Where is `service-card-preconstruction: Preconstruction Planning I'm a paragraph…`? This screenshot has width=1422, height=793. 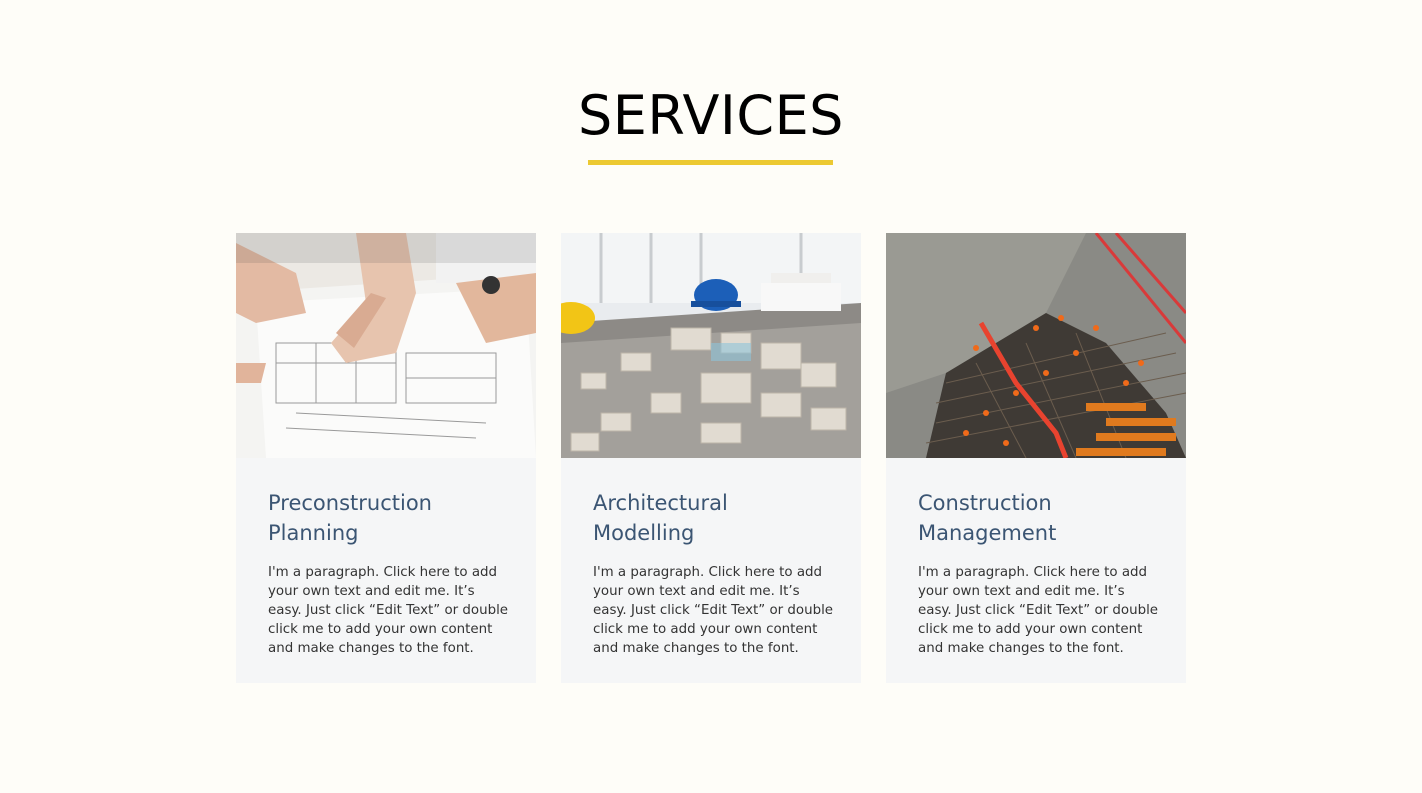
service-card-preconstruction: Preconstruction Planning I'm a paragraph… is located at coordinates (386, 458).